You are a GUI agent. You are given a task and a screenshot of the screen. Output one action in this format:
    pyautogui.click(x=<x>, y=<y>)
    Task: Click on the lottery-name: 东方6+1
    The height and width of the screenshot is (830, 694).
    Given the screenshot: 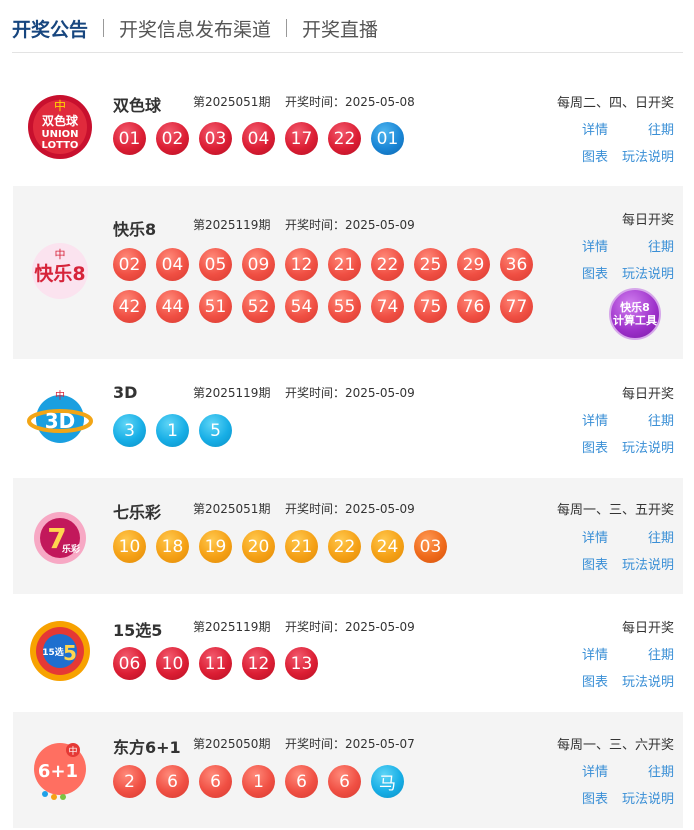 What is the action you would take?
    pyautogui.click(x=147, y=747)
    